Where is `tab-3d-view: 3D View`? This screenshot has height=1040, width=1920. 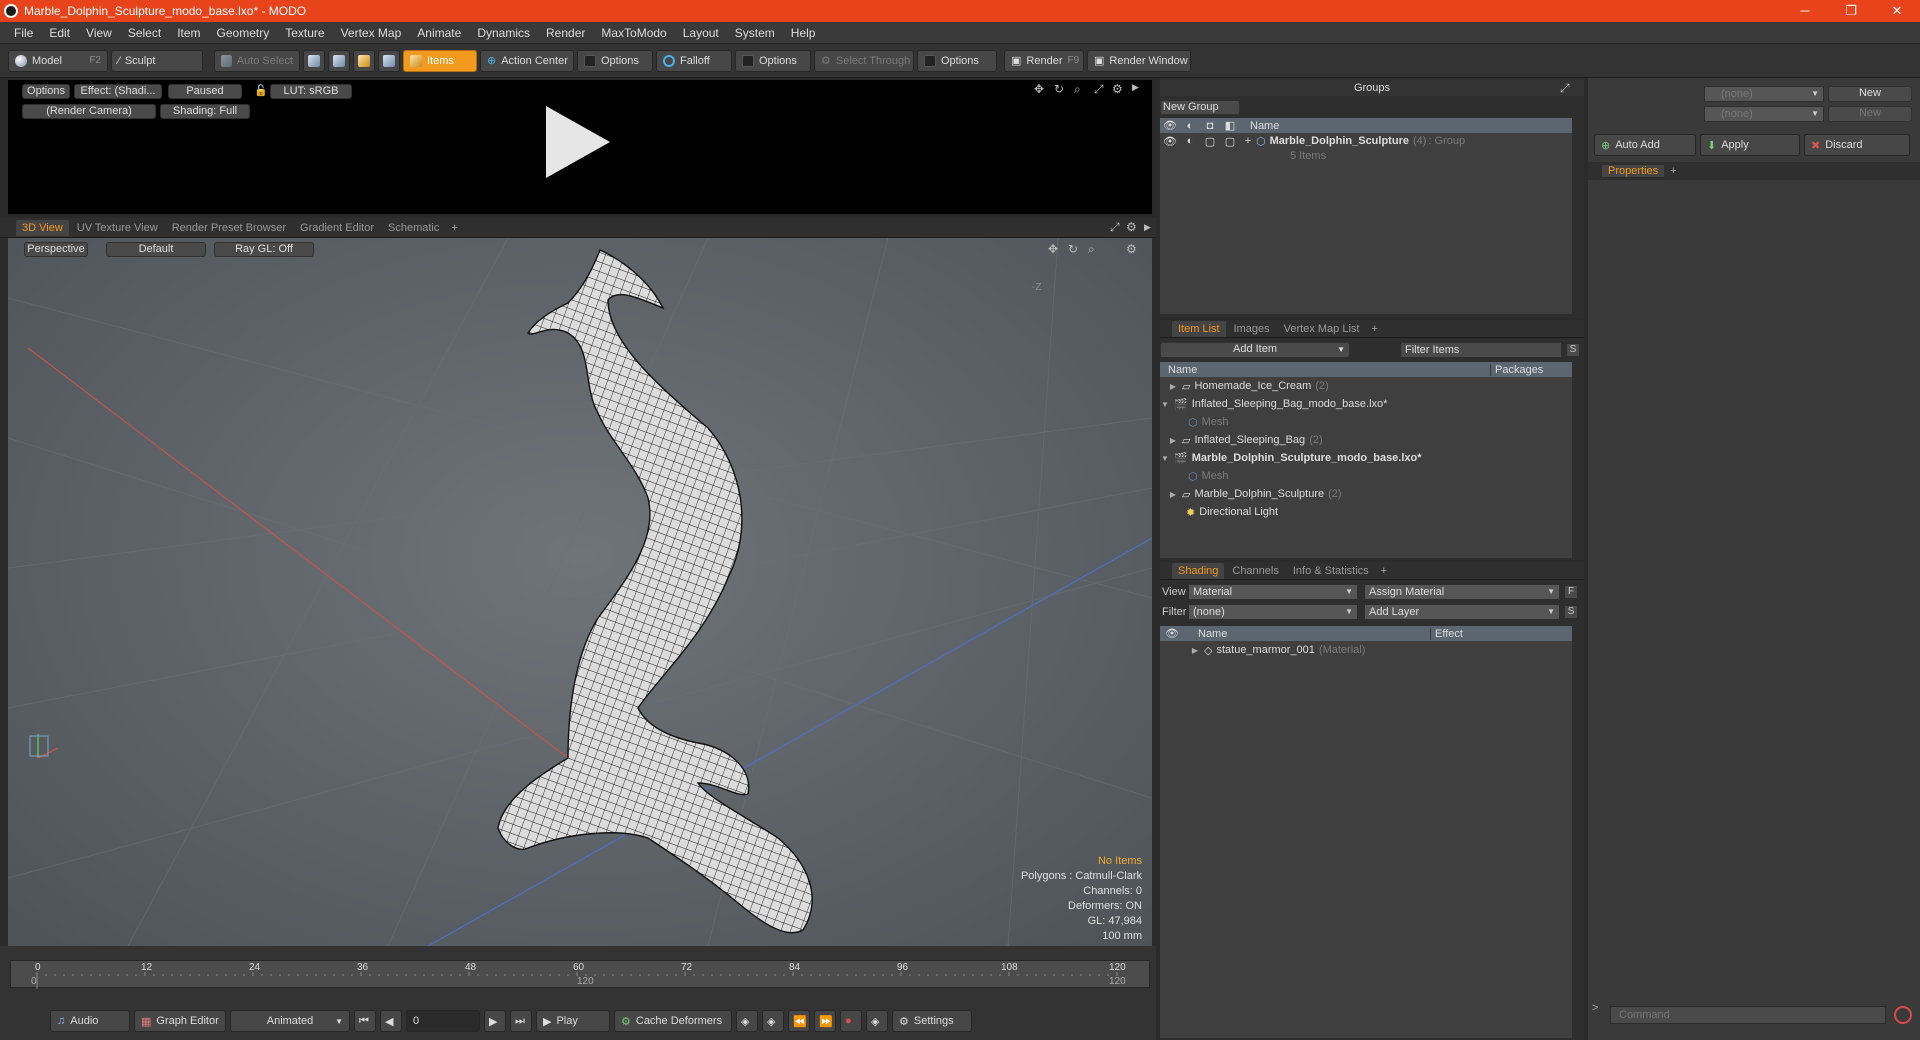 tab-3d-view: 3D View is located at coordinates (42, 227).